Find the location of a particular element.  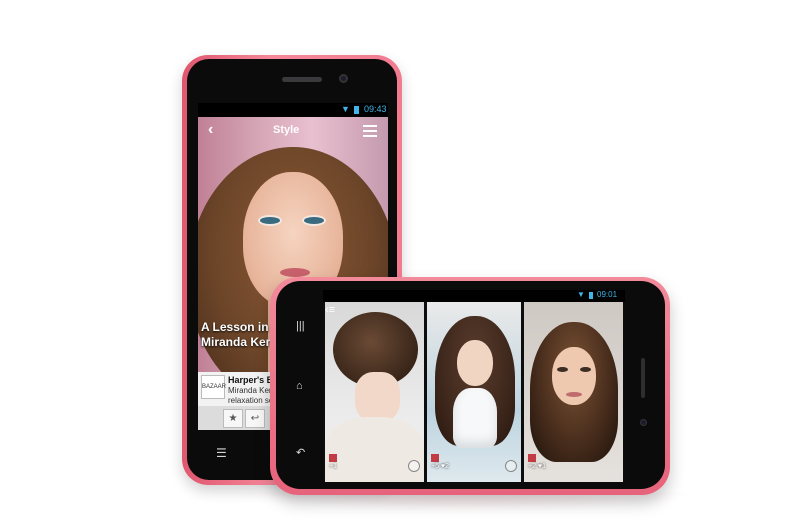

status-bar: ▼ 09:01 is located at coordinates (474, 296).